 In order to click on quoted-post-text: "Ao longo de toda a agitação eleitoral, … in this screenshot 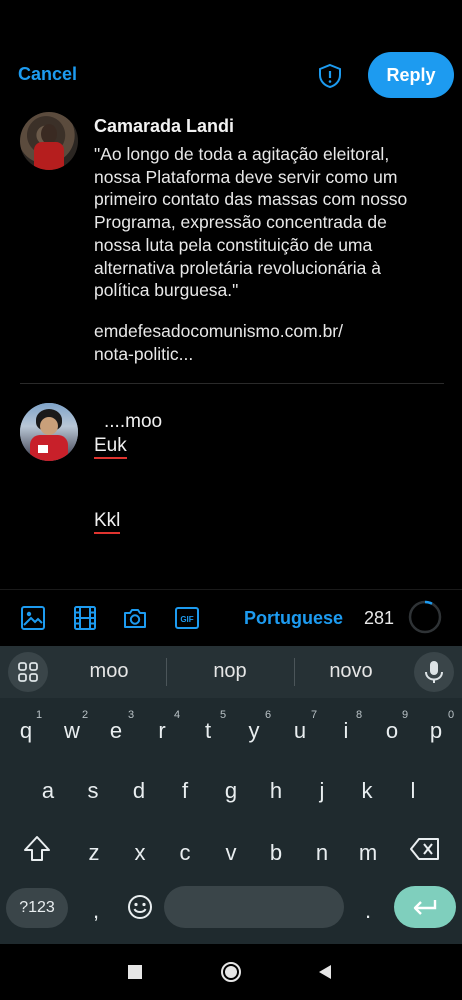, I will do `click(251, 222)`.